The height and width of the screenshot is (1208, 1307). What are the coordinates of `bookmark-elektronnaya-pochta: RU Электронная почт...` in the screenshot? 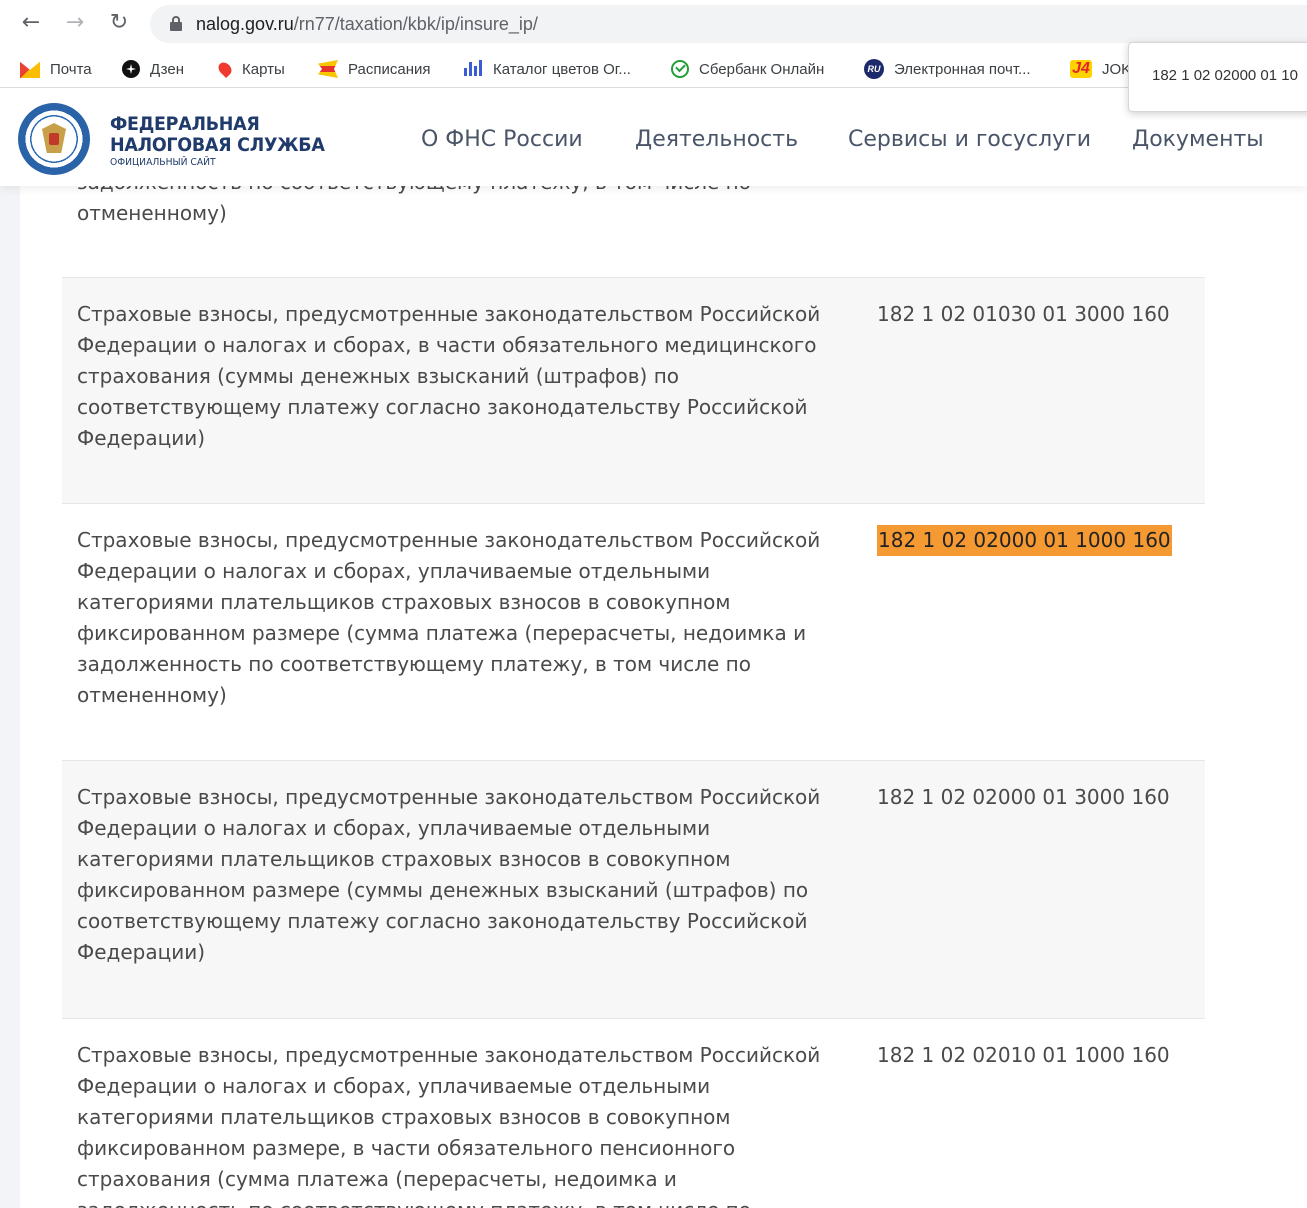 It's located at (947, 69).